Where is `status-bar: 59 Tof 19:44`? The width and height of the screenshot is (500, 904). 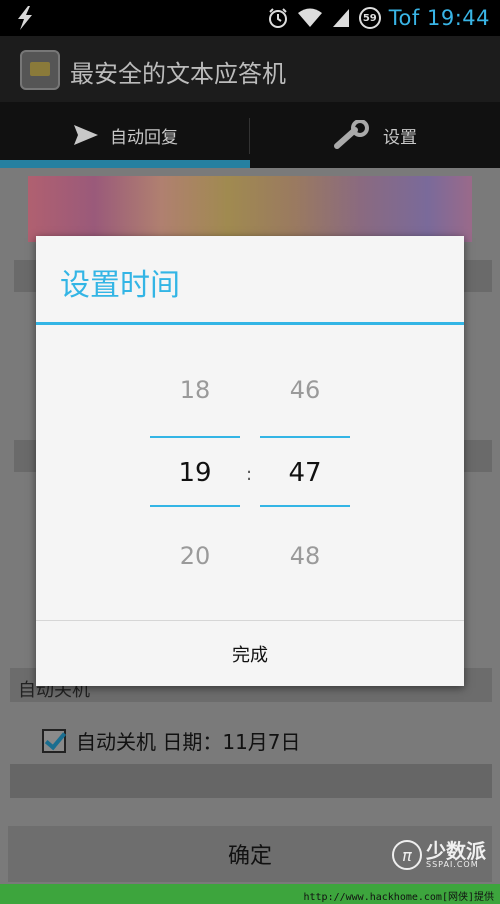 status-bar: 59 Tof 19:44 is located at coordinates (250, 18).